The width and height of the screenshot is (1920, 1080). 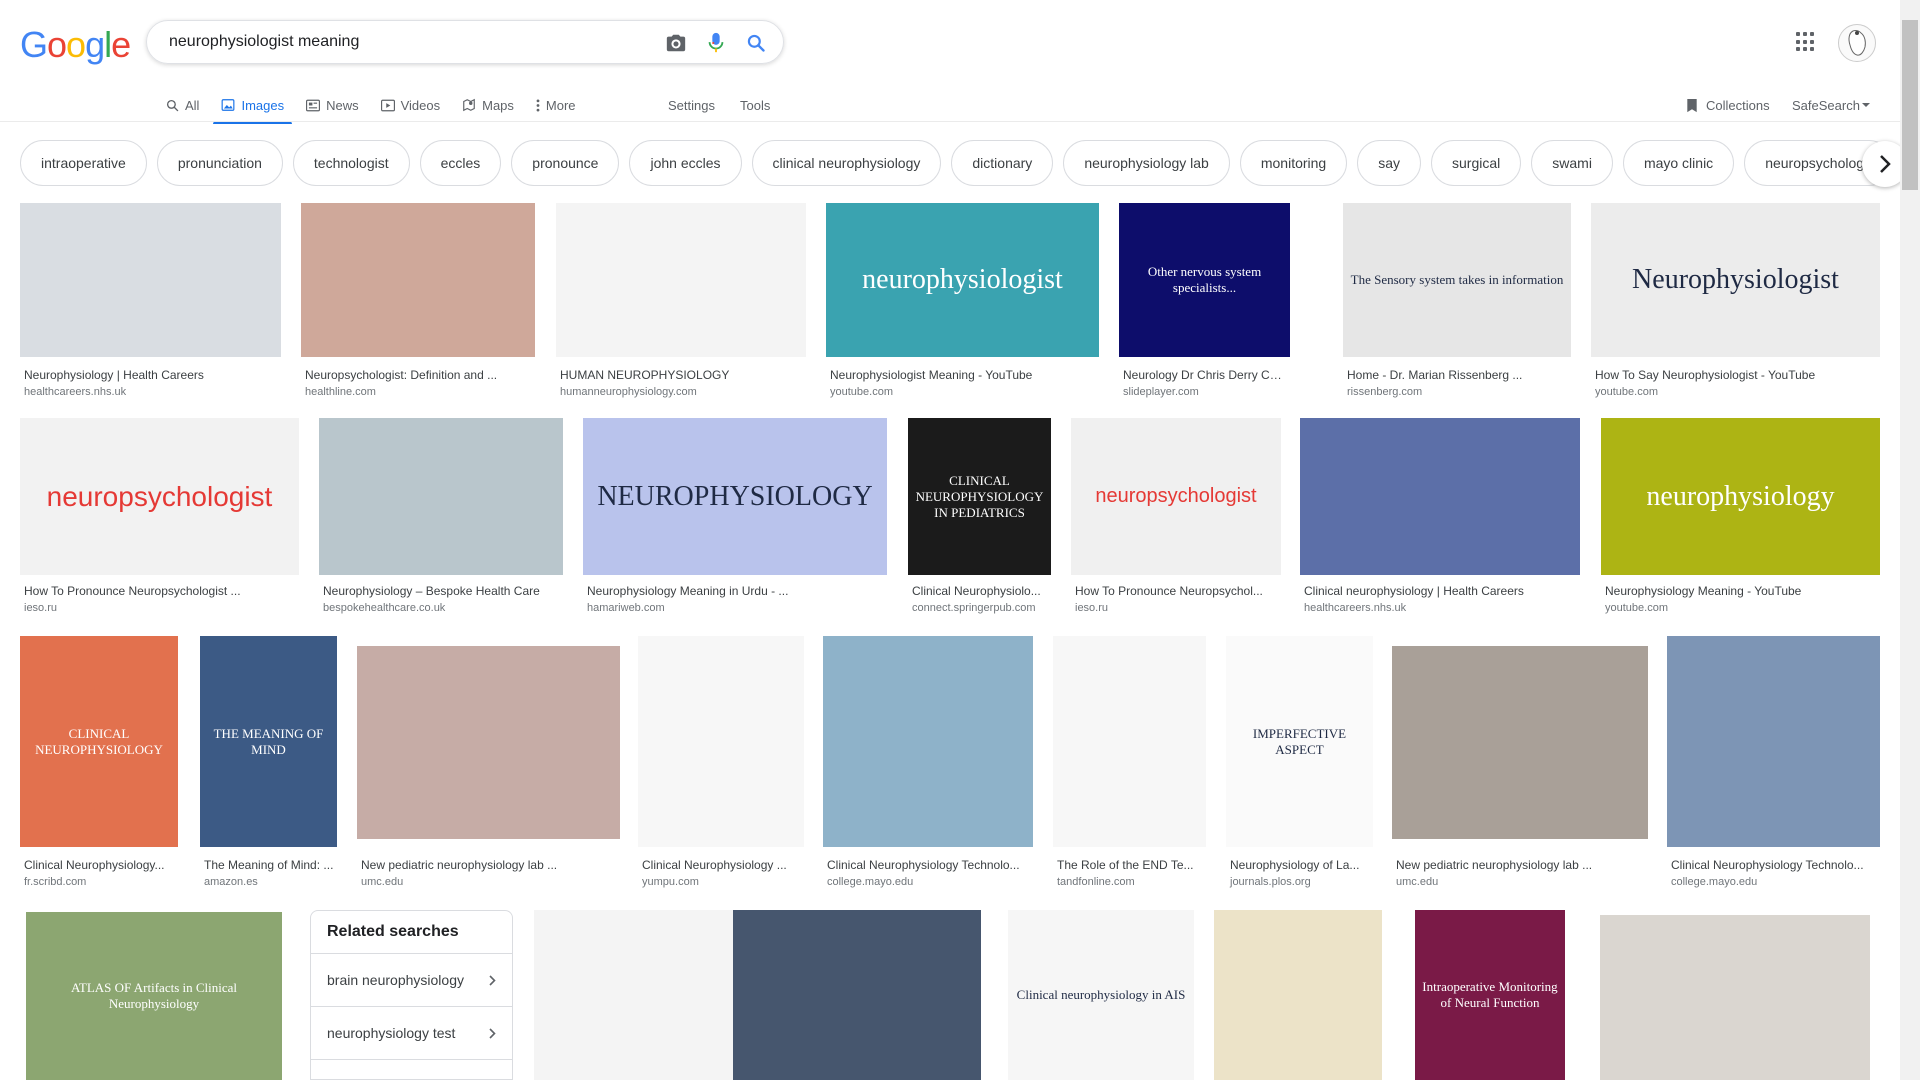 I want to click on result-thumbnail: IMPERFECTIVE ASPECT, so click(x=1299, y=741).